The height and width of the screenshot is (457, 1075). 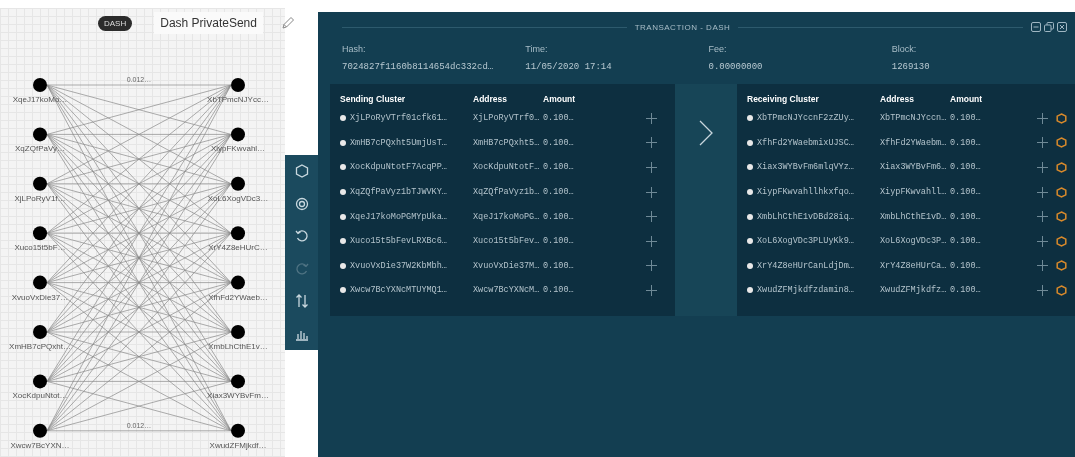 I want to click on minimize-icon, so click(x=1036, y=27).